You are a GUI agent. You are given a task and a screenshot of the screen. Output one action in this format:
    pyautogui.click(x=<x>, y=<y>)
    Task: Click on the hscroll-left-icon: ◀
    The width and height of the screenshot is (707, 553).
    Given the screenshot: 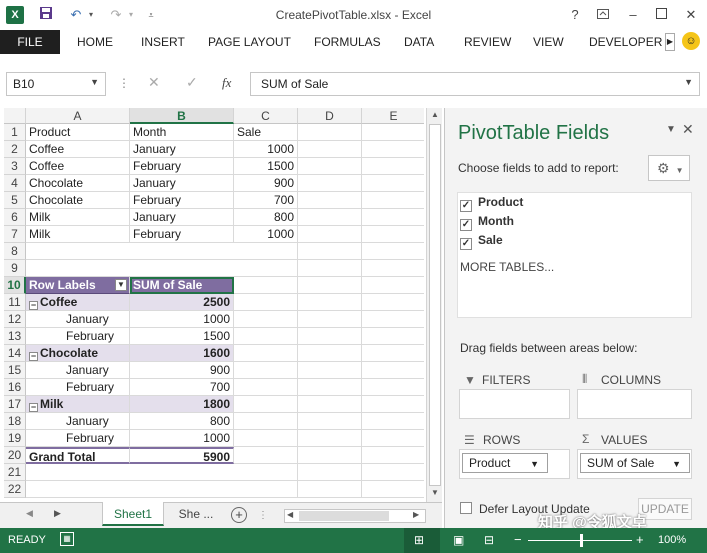 What is the action you would take?
    pyautogui.click(x=290, y=514)
    